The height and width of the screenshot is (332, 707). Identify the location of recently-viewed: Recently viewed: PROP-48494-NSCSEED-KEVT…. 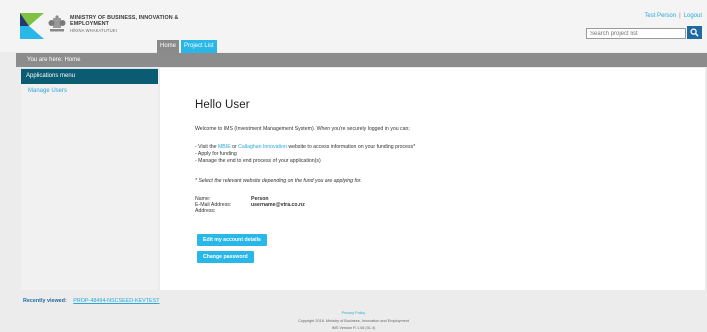
(91, 301).